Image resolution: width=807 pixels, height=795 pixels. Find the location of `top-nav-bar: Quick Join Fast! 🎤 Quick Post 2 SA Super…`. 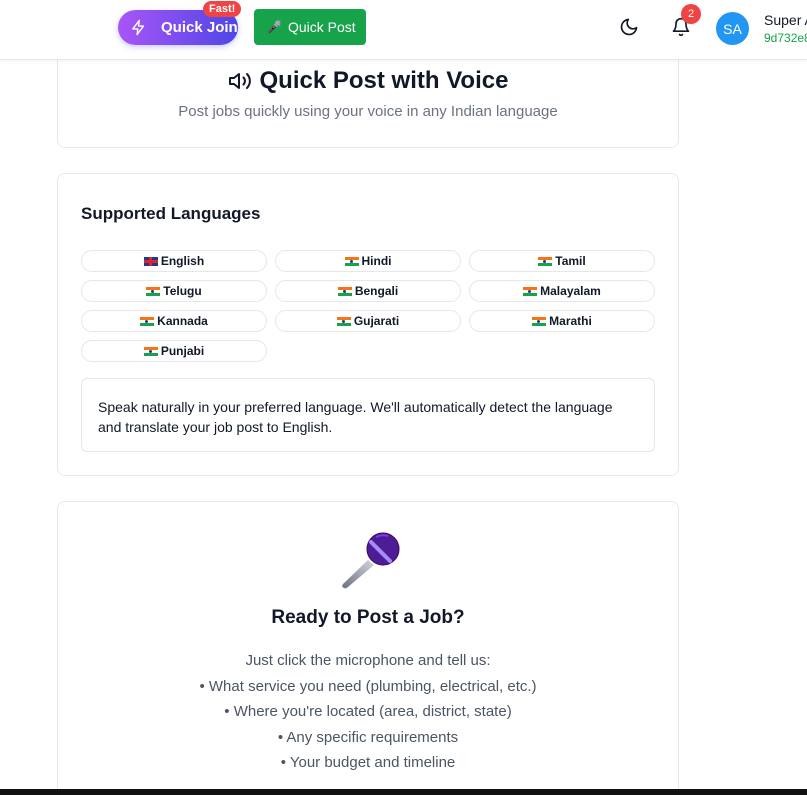

top-nav-bar: Quick Join Fast! 🎤 Quick Post 2 SA Super… is located at coordinates (403, 30).